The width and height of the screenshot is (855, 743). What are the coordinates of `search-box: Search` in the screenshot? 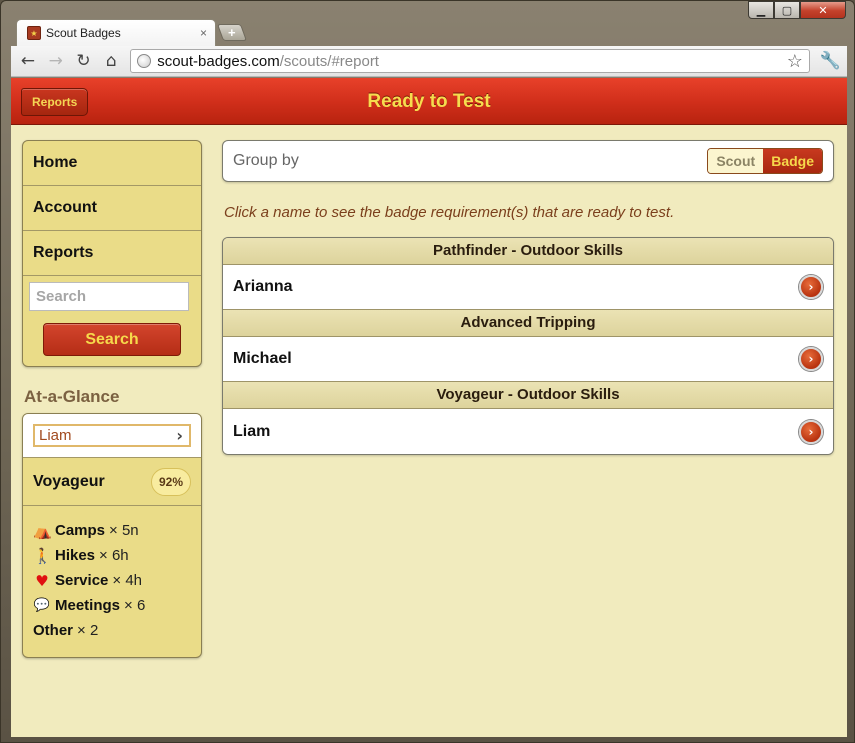 It's located at (112, 321).